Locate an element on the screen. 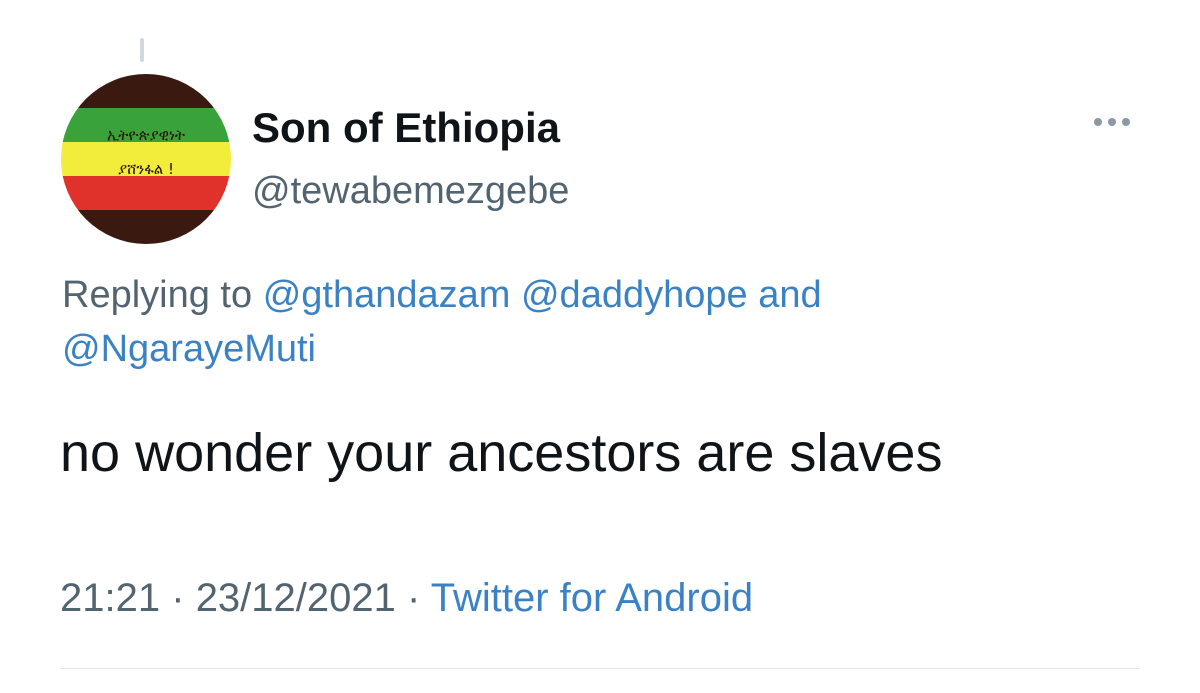 Image resolution: width=1200 pixels, height=693 pixels. tweet-source-link: Twitter for Android is located at coordinates (592, 598).